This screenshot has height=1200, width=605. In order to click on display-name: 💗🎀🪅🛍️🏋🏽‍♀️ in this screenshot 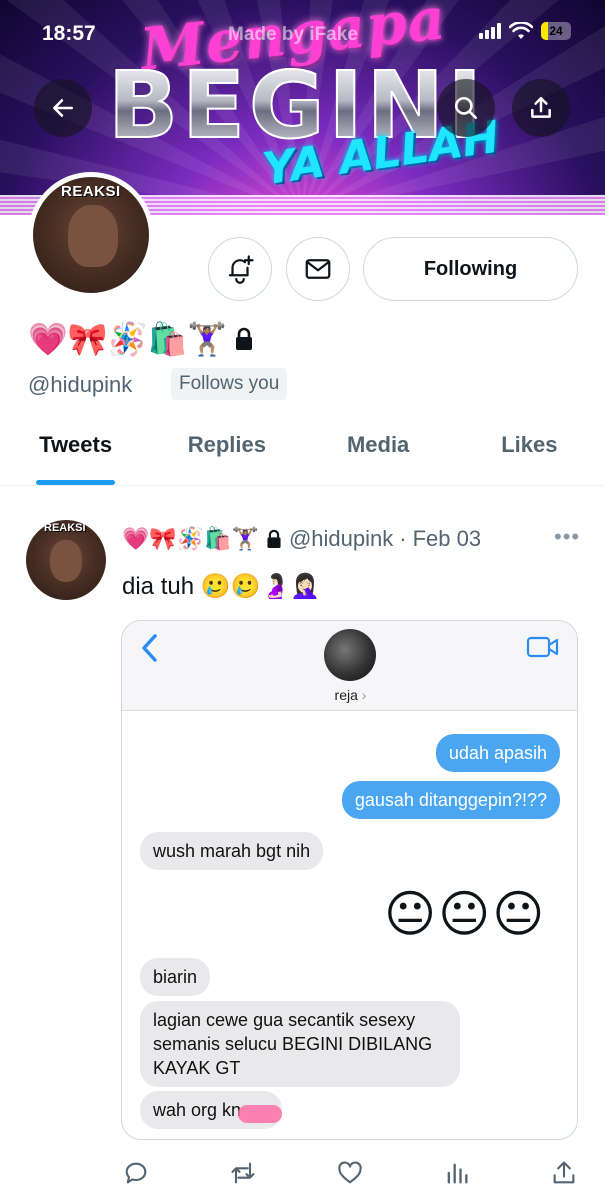, I will do `click(141, 339)`.